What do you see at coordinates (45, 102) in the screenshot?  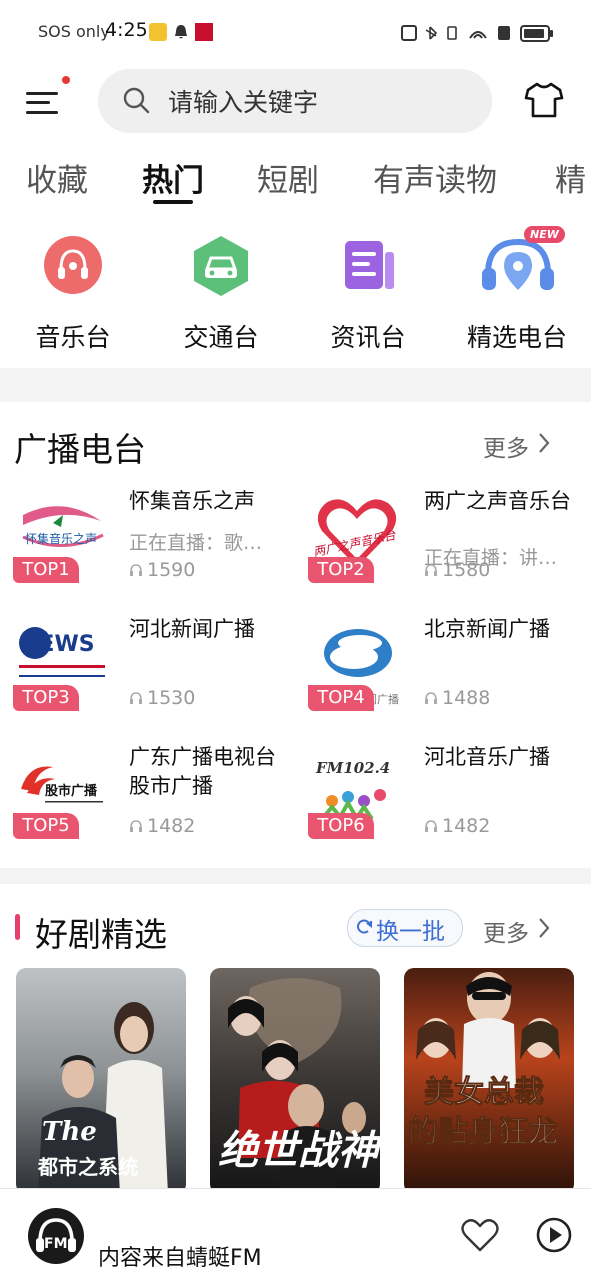 I see `menu-button` at bounding box center [45, 102].